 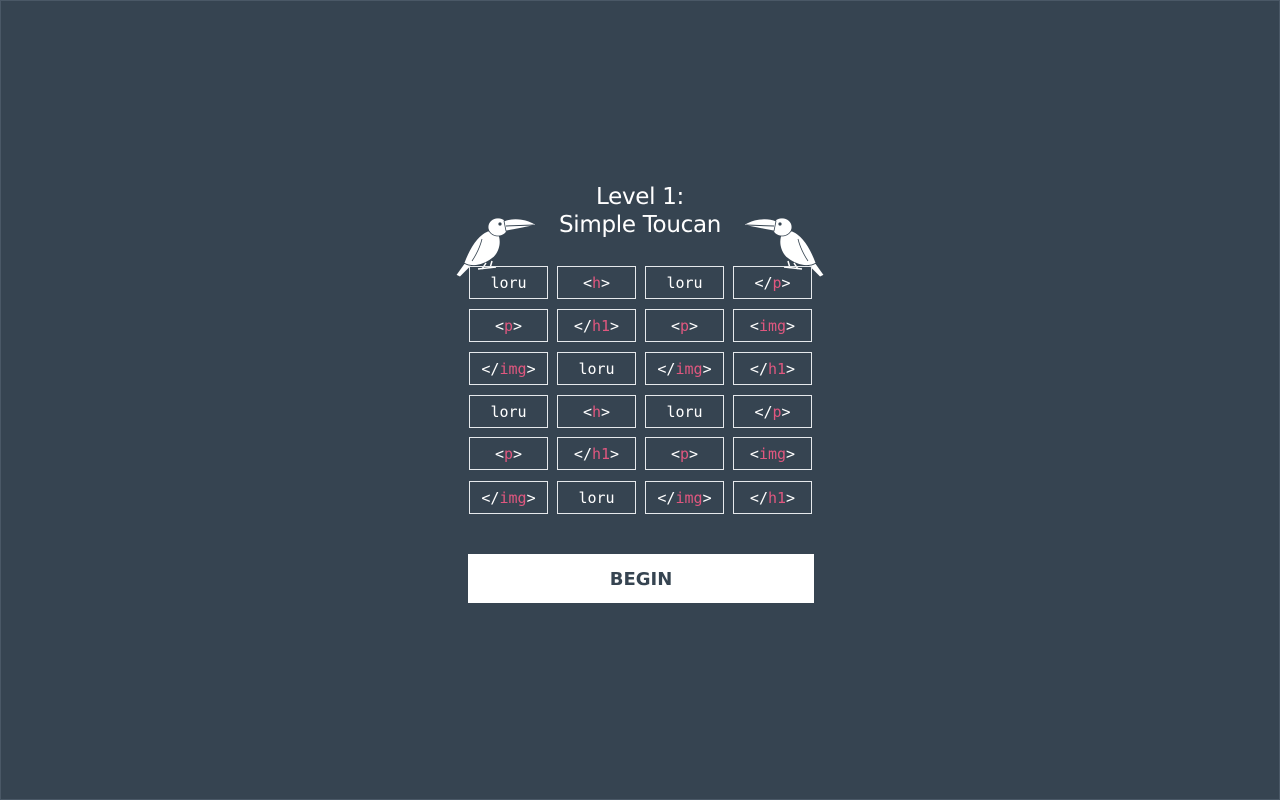 I want to click on begin-button: BEGIN, so click(x=641, y=578).